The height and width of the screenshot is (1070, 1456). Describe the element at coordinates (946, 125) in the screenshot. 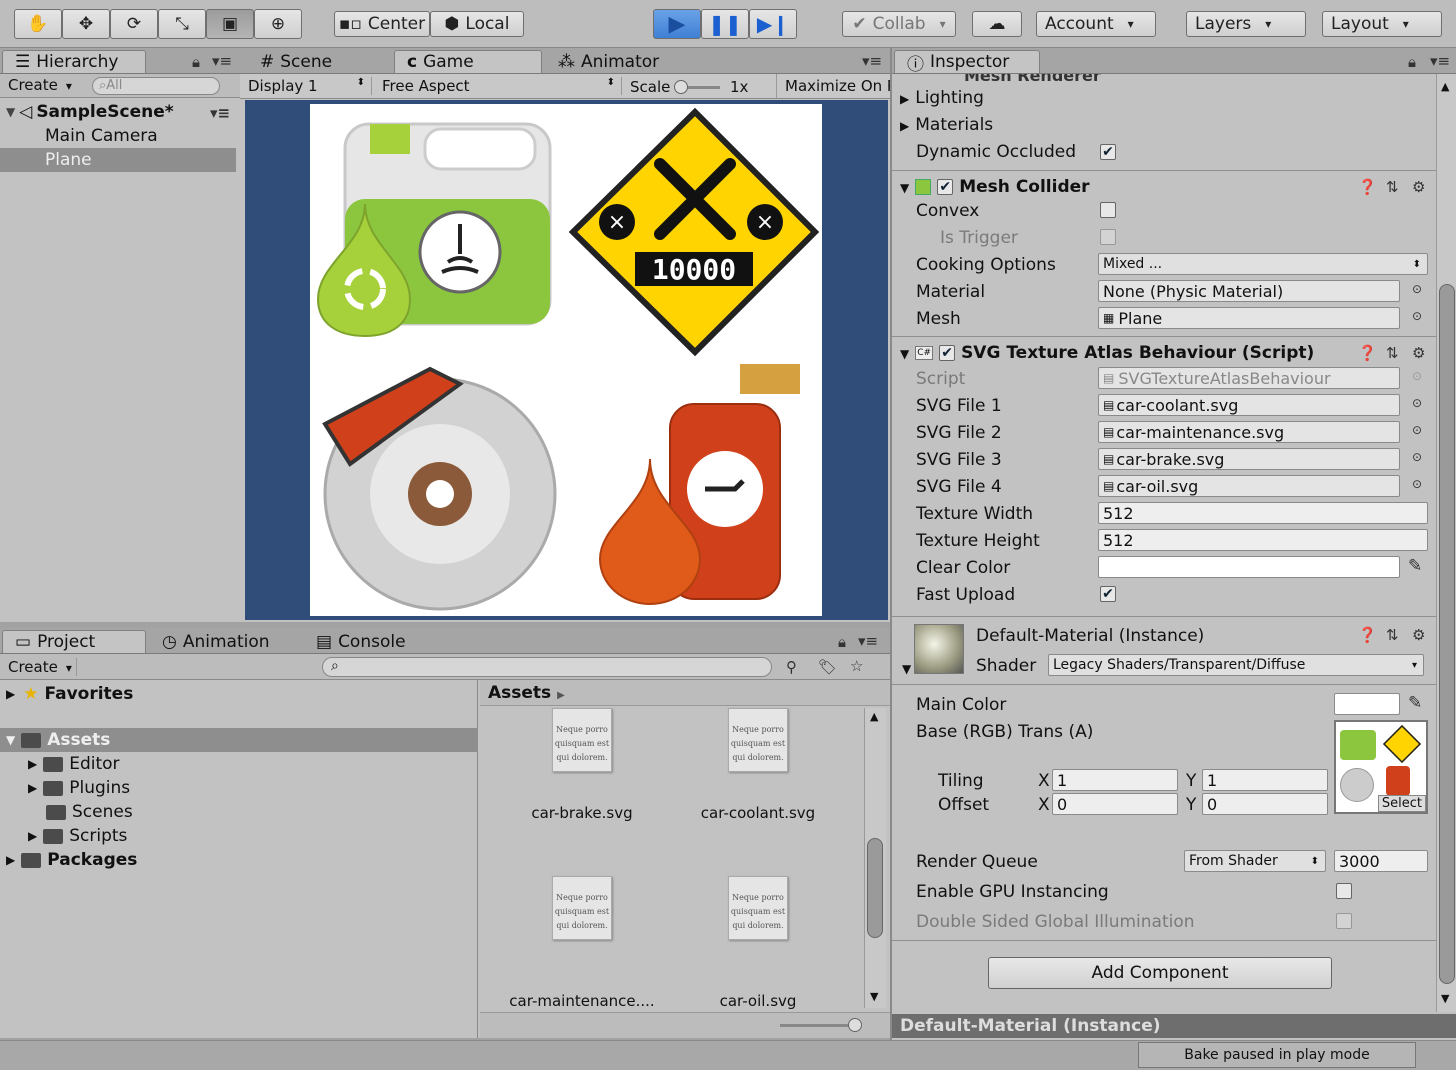

I see `materials-foldout: ▶ Materials` at that location.